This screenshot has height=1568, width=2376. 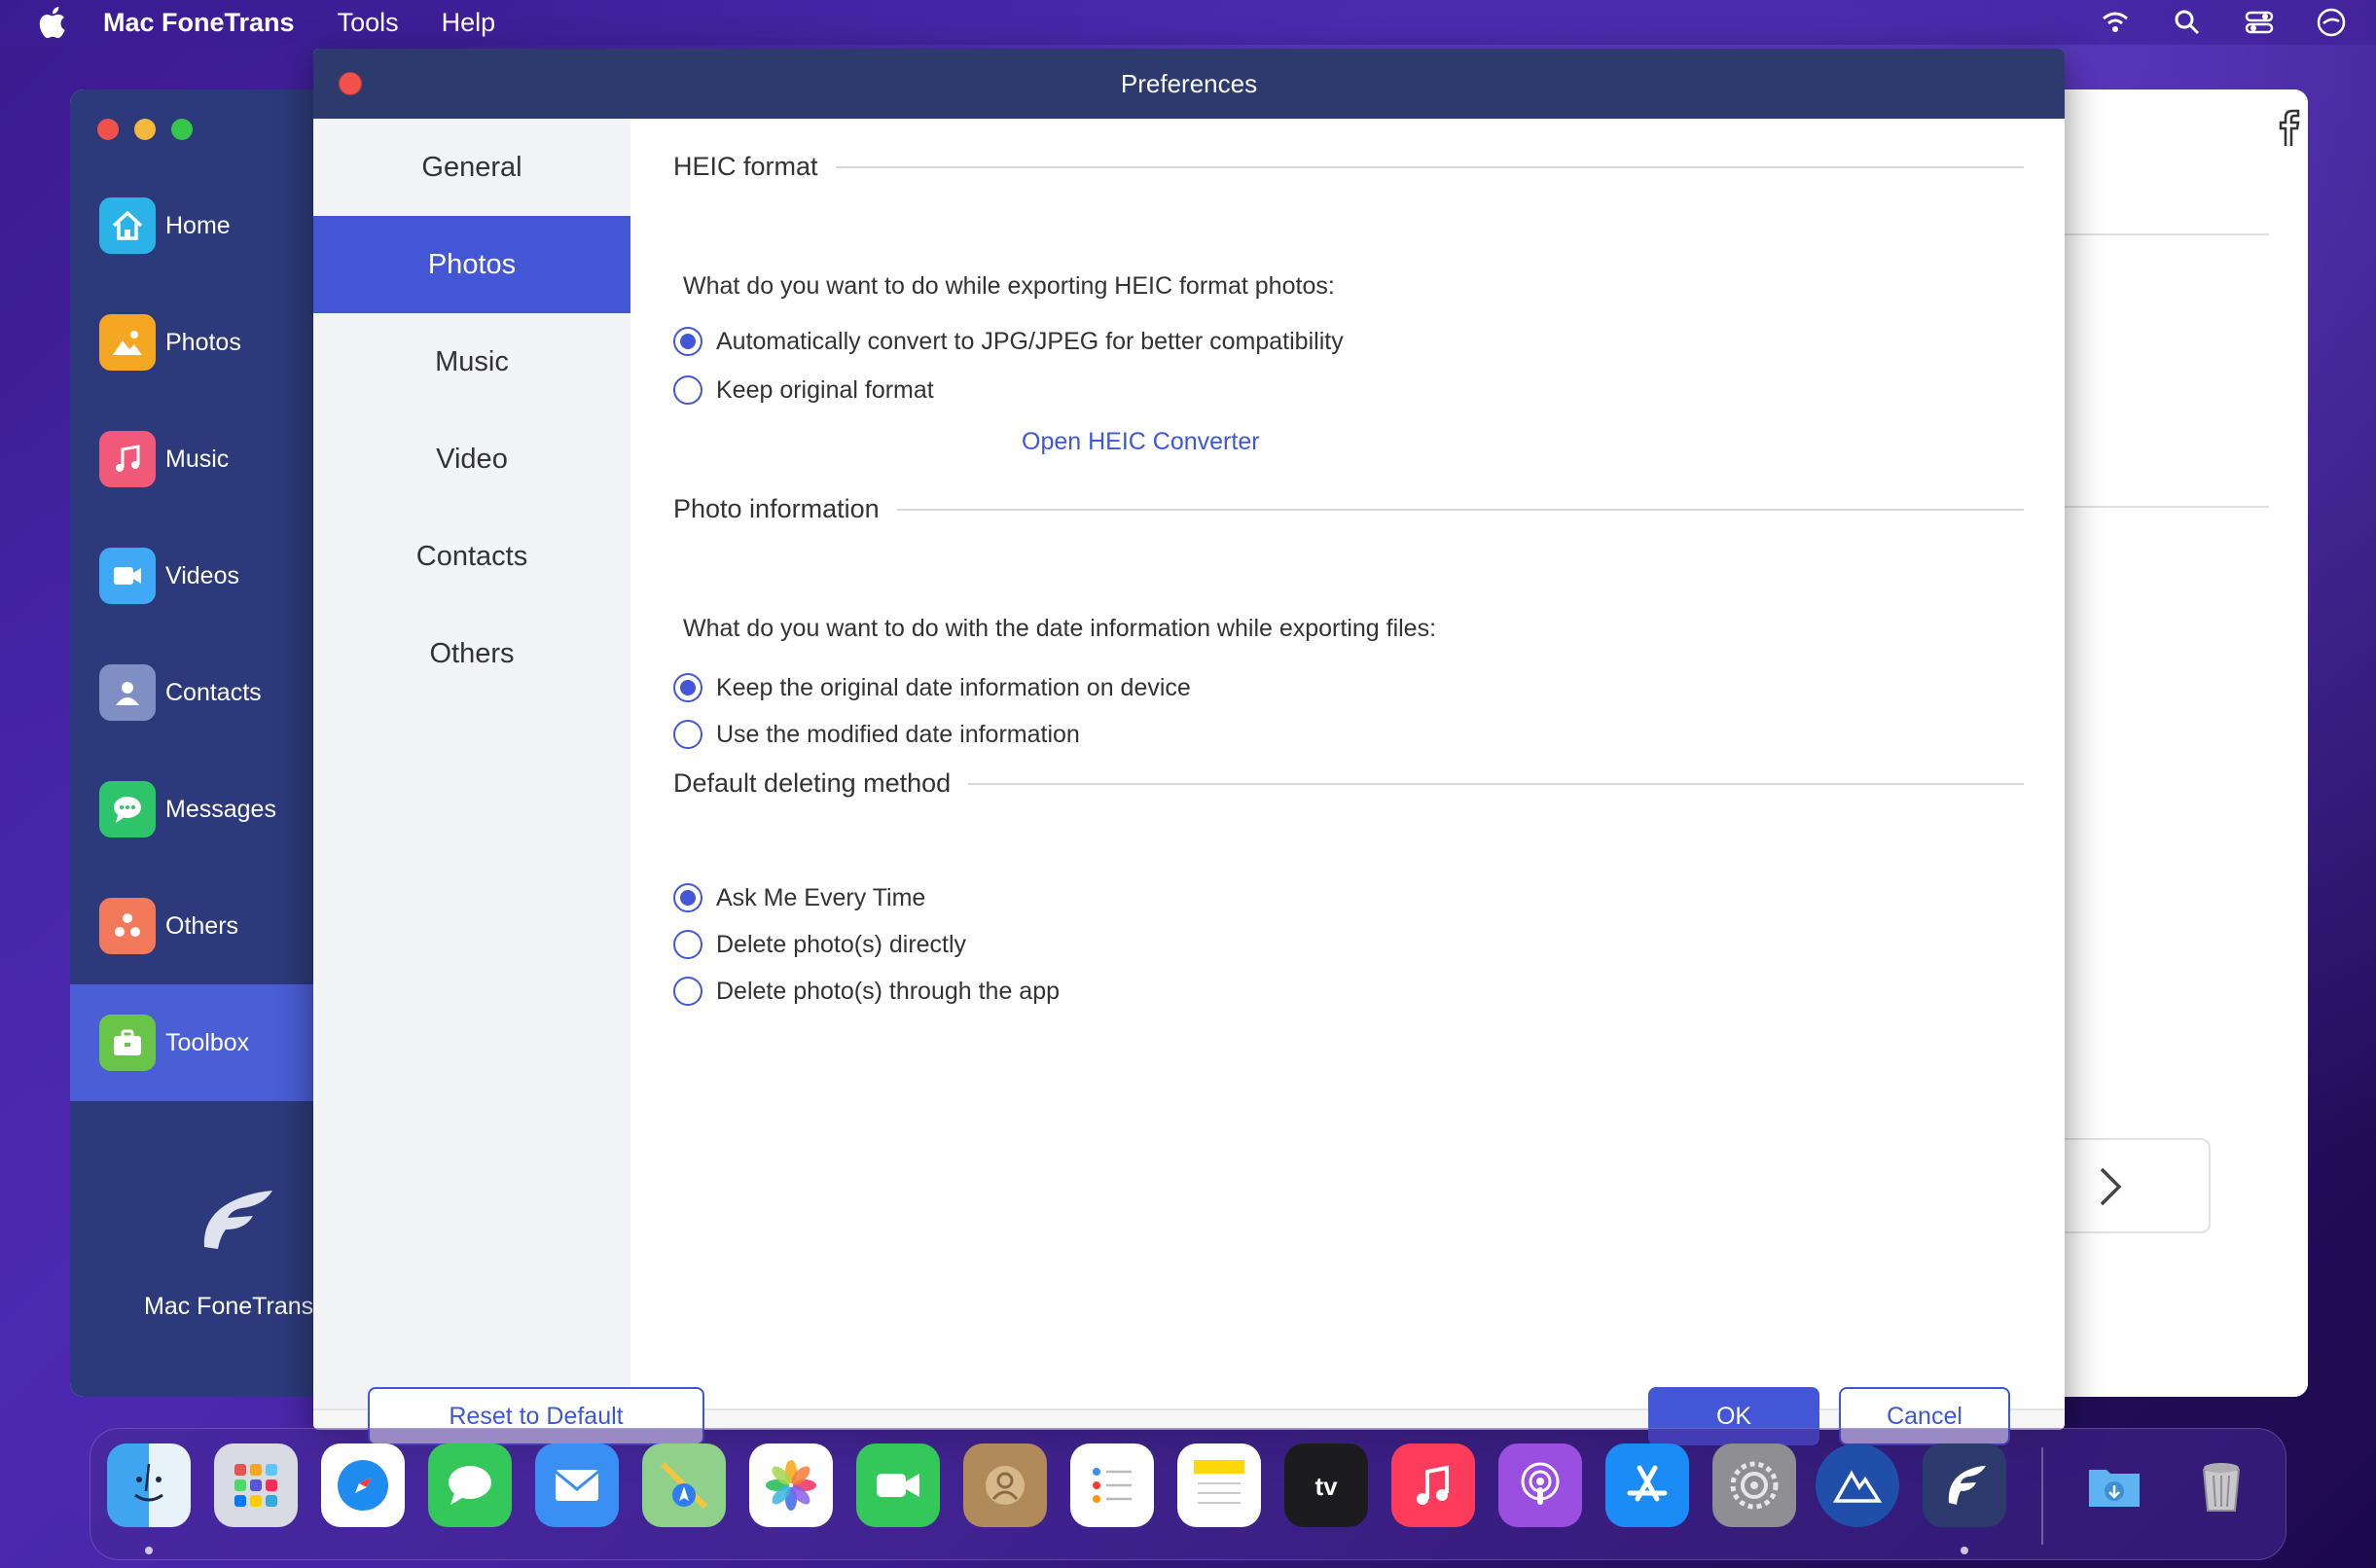 I want to click on podcasts-icon, so click(x=1540, y=1485).